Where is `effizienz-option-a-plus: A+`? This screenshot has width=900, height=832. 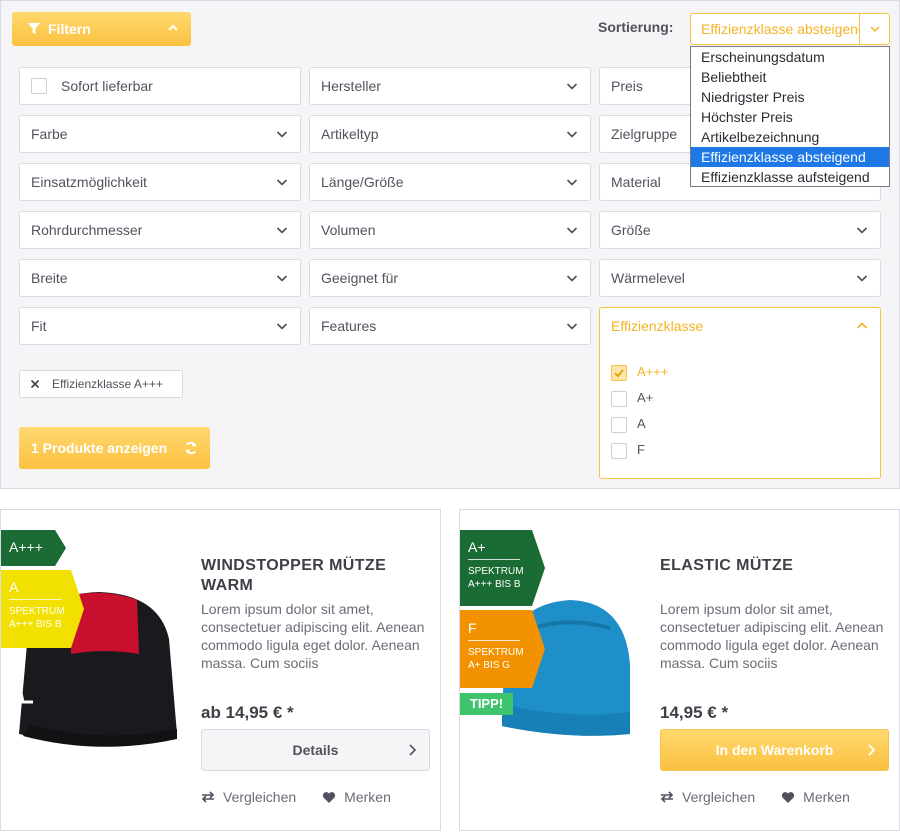
effizienz-option-a-plus: A+ is located at coordinates (632, 398).